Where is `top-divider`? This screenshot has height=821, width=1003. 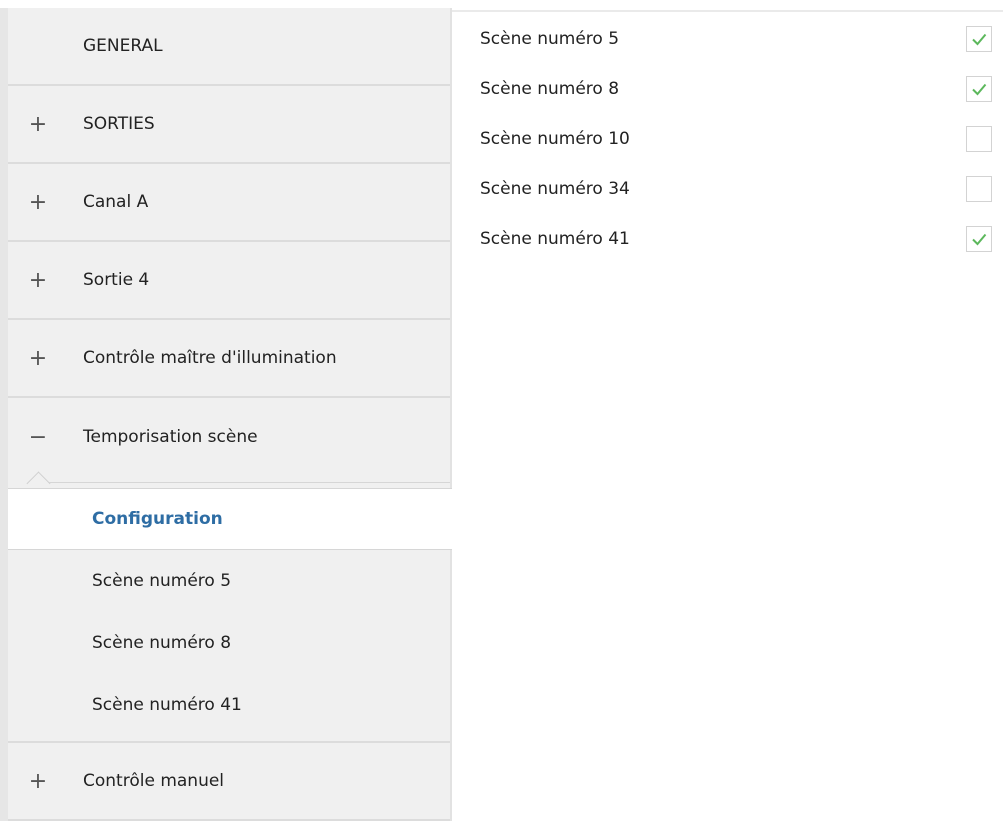
top-divider is located at coordinates (727, 11).